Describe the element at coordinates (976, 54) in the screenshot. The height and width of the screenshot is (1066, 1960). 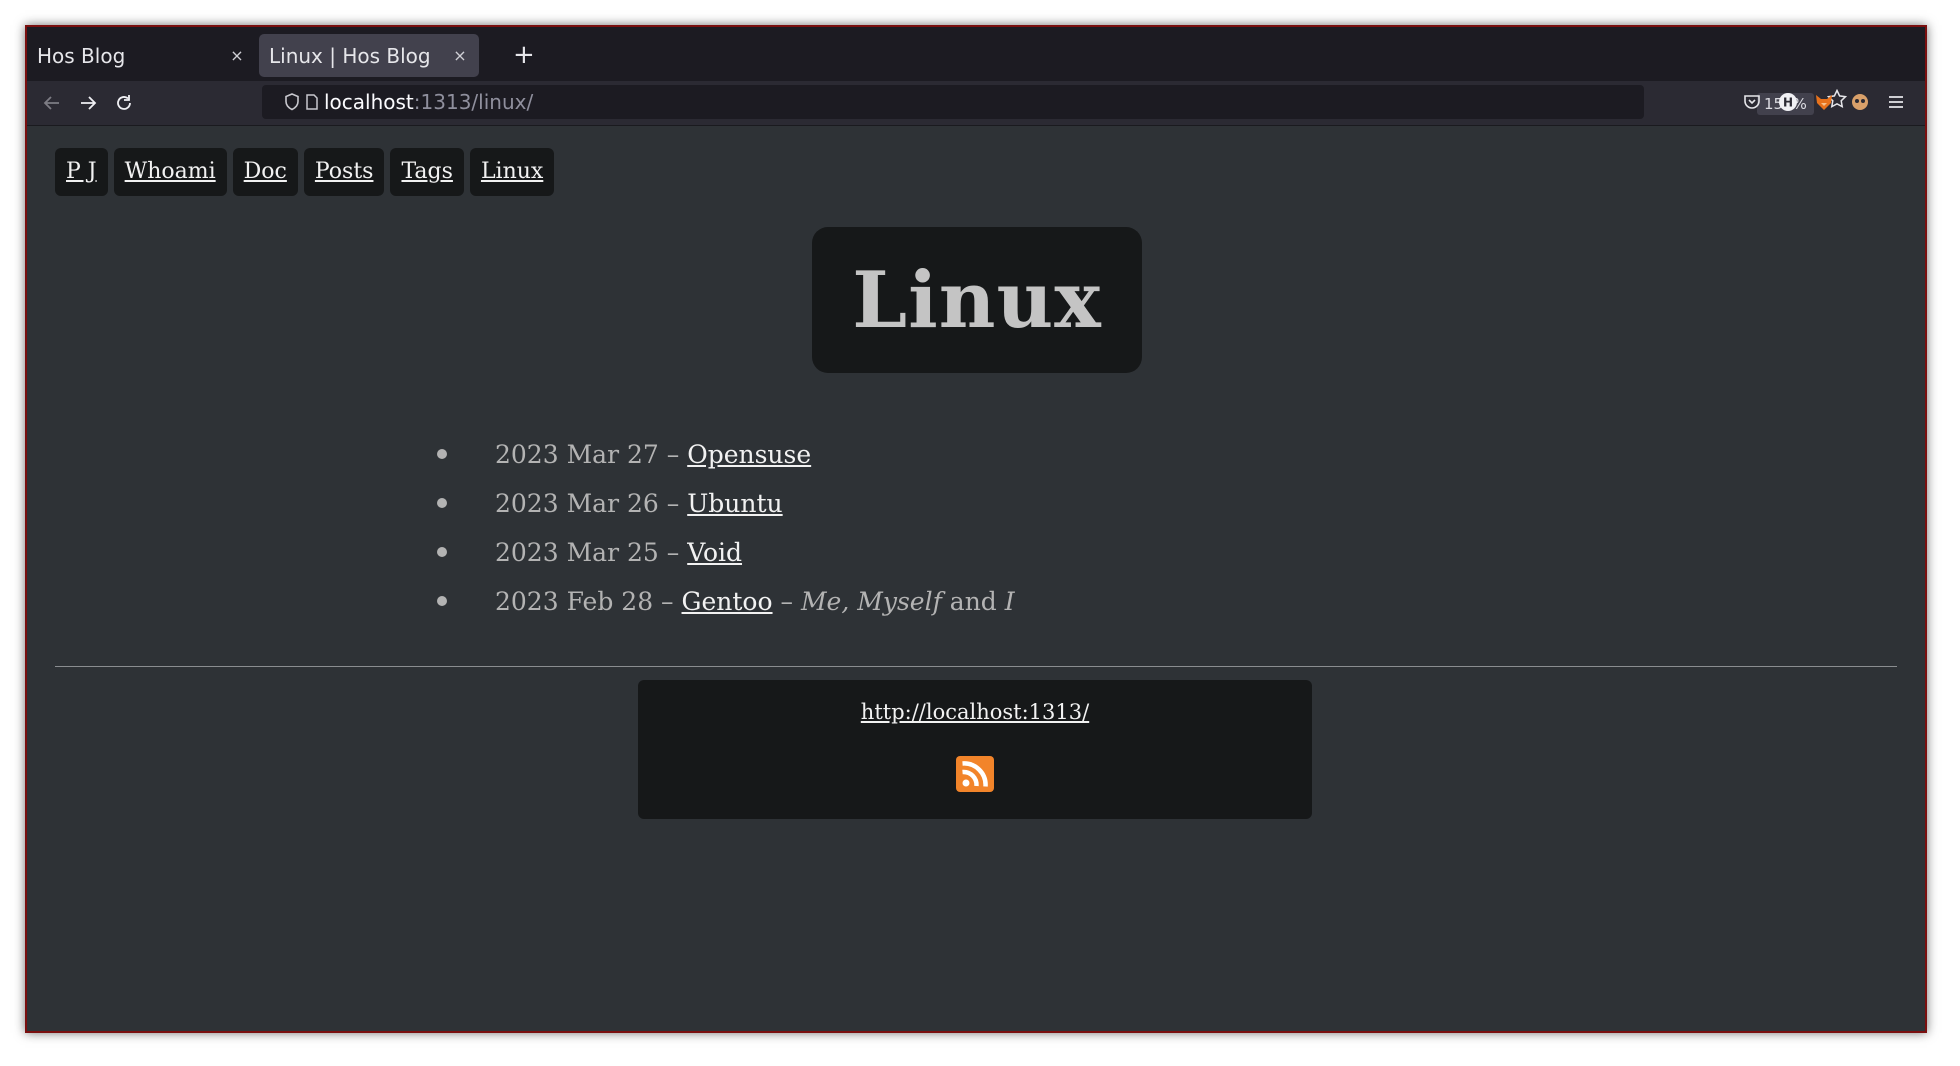
I see `tab-bar: Hos Blog × Linux | Hos Blog × +` at that location.